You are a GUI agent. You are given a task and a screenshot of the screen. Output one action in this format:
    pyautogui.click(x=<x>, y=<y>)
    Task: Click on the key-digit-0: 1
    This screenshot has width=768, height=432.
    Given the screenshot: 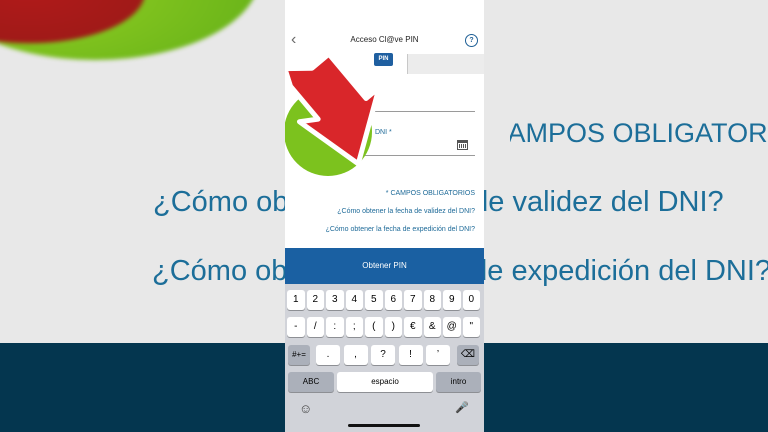 What is the action you would take?
    pyautogui.click(x=296, y=300)
    